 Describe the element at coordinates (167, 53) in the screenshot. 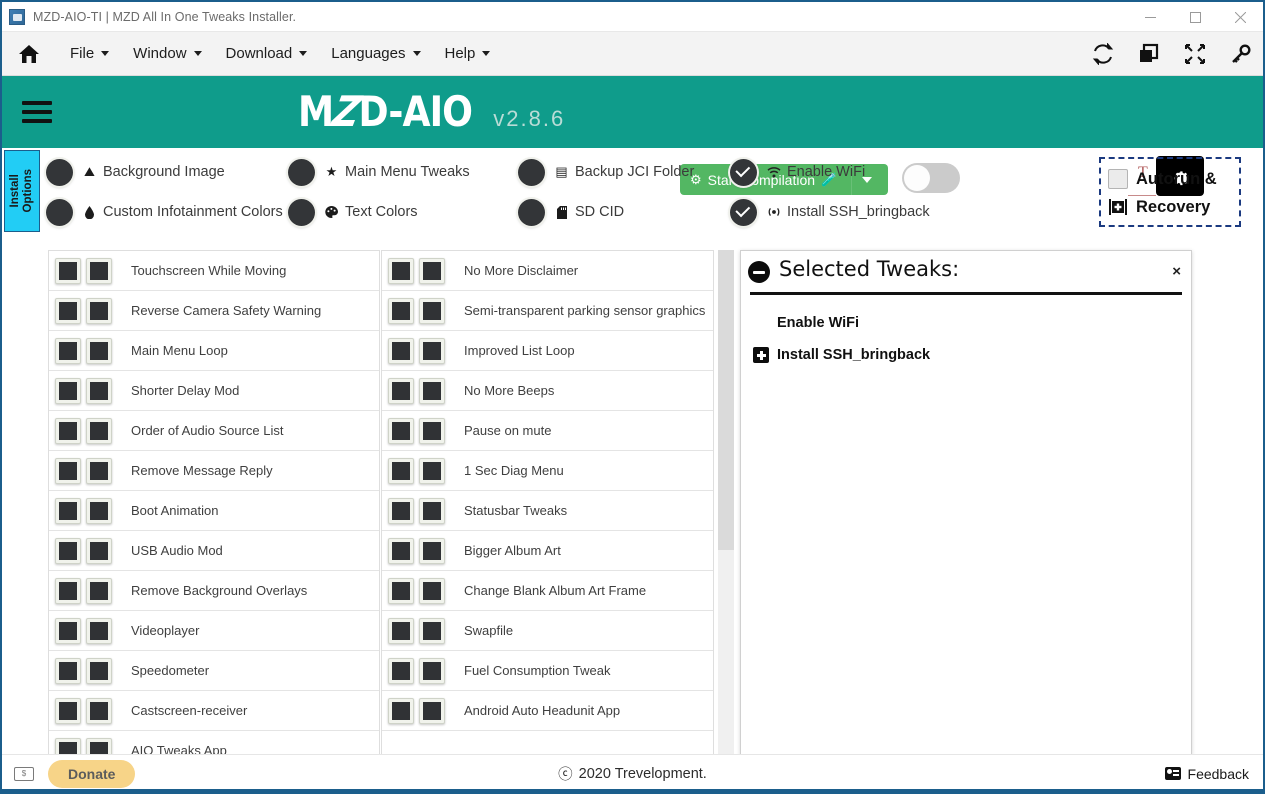

I see `menu-window: Window` at that location.